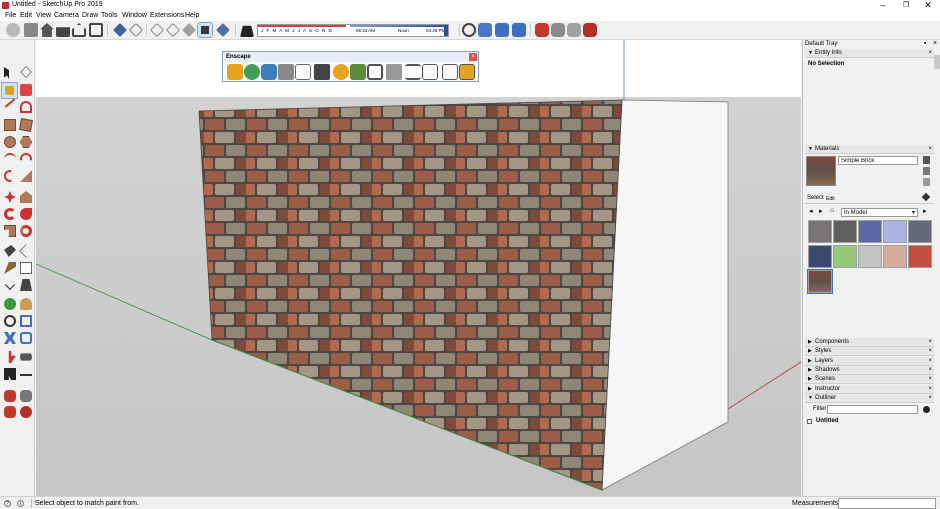 This screenshot has width=940, height=509. Describe the element at coordinates (26, 251) in the screenshot. I see `dimension-tool-icon` at that location.